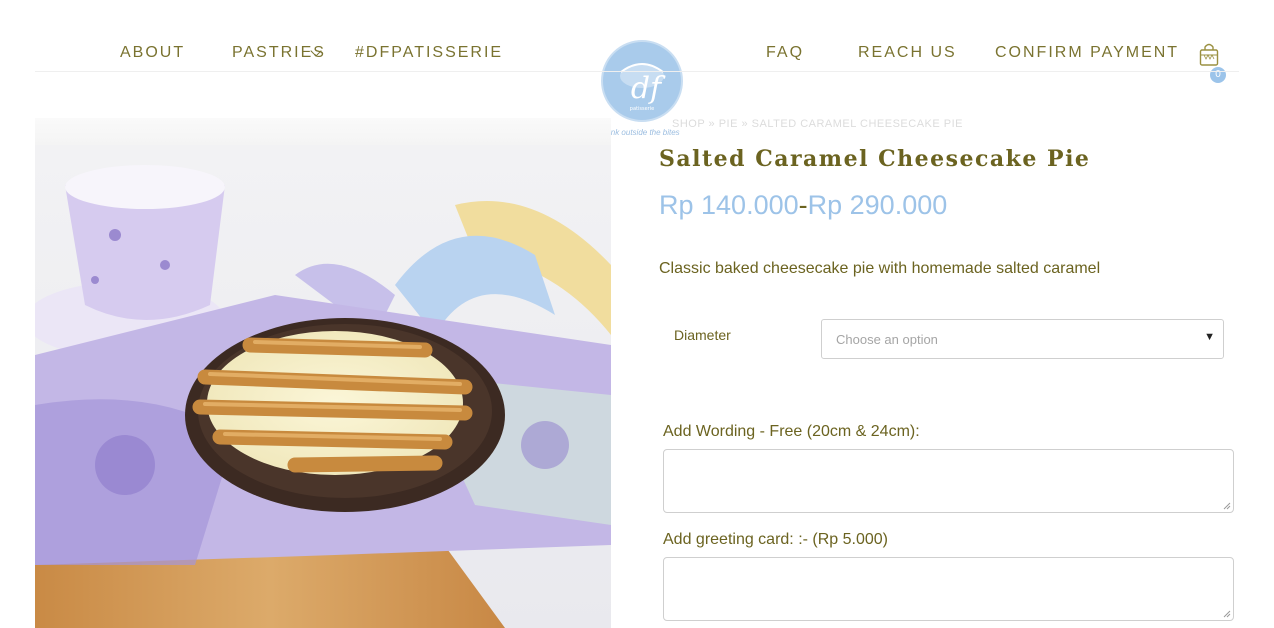 This screenshot has width=1274, height=628. I want to click on site-logo: df patisserie, so click(642, 81).